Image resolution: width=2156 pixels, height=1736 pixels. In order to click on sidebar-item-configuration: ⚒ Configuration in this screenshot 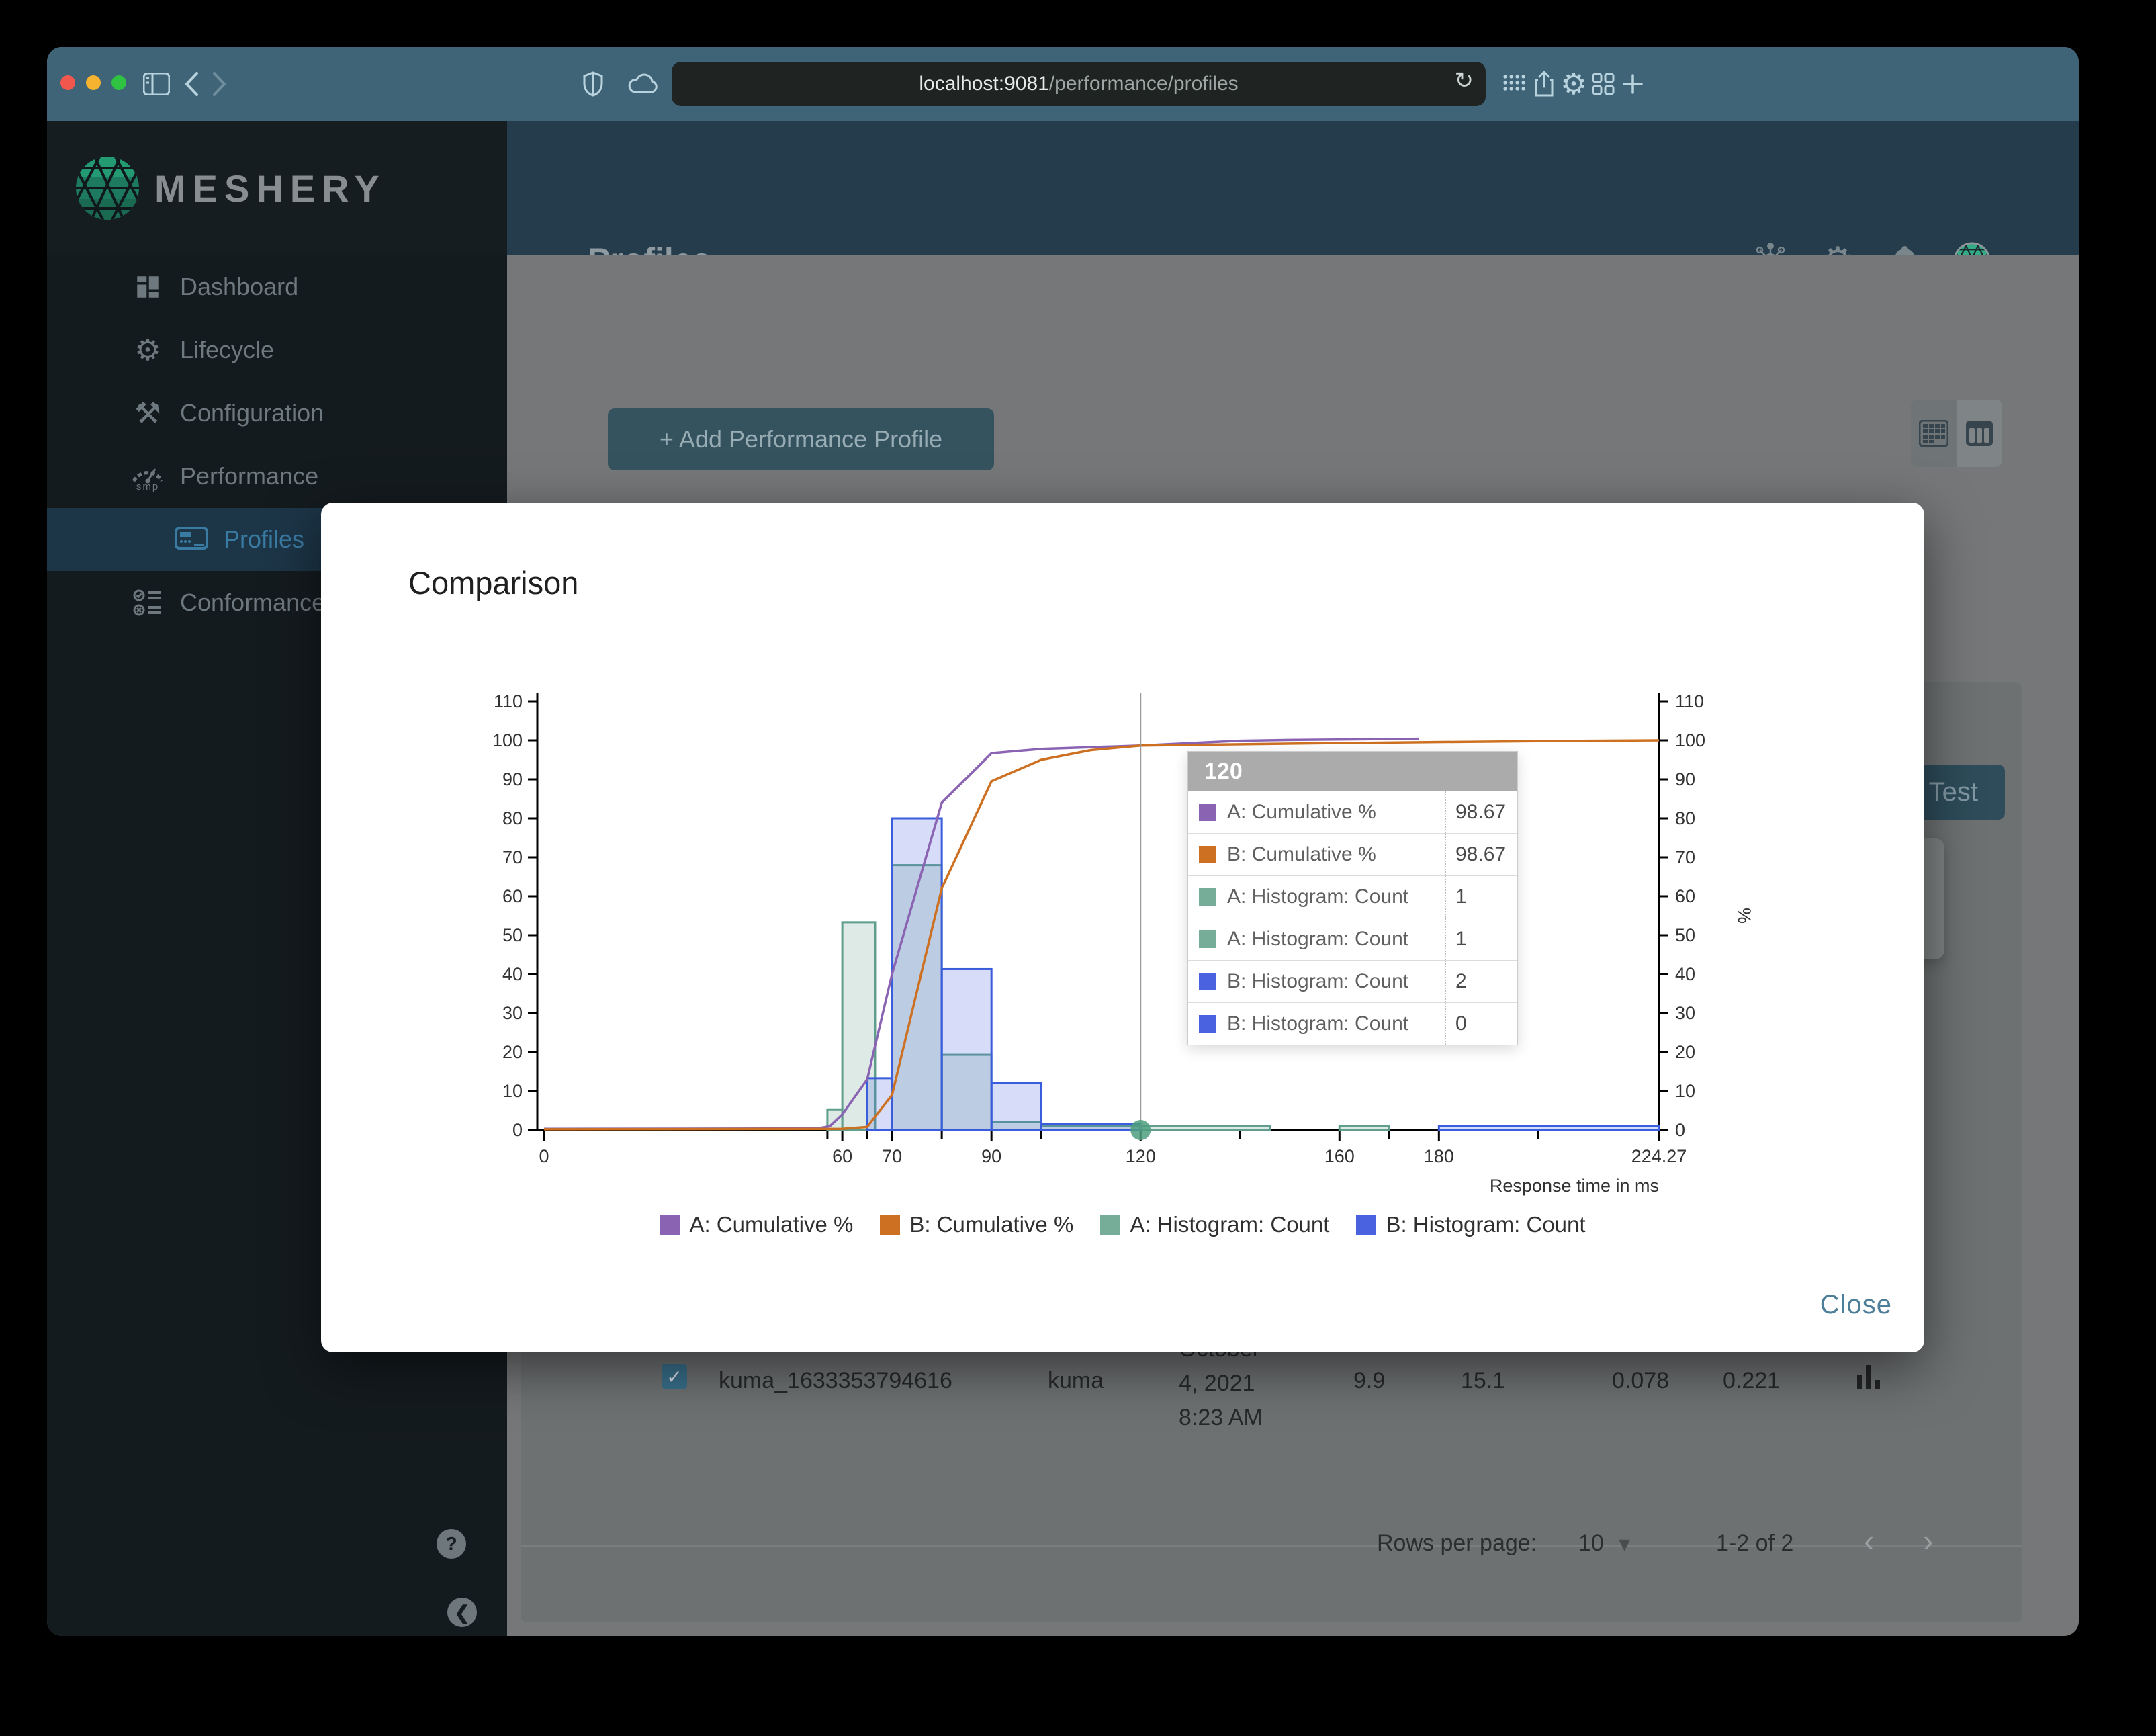, I will do `click(277, 413)`.